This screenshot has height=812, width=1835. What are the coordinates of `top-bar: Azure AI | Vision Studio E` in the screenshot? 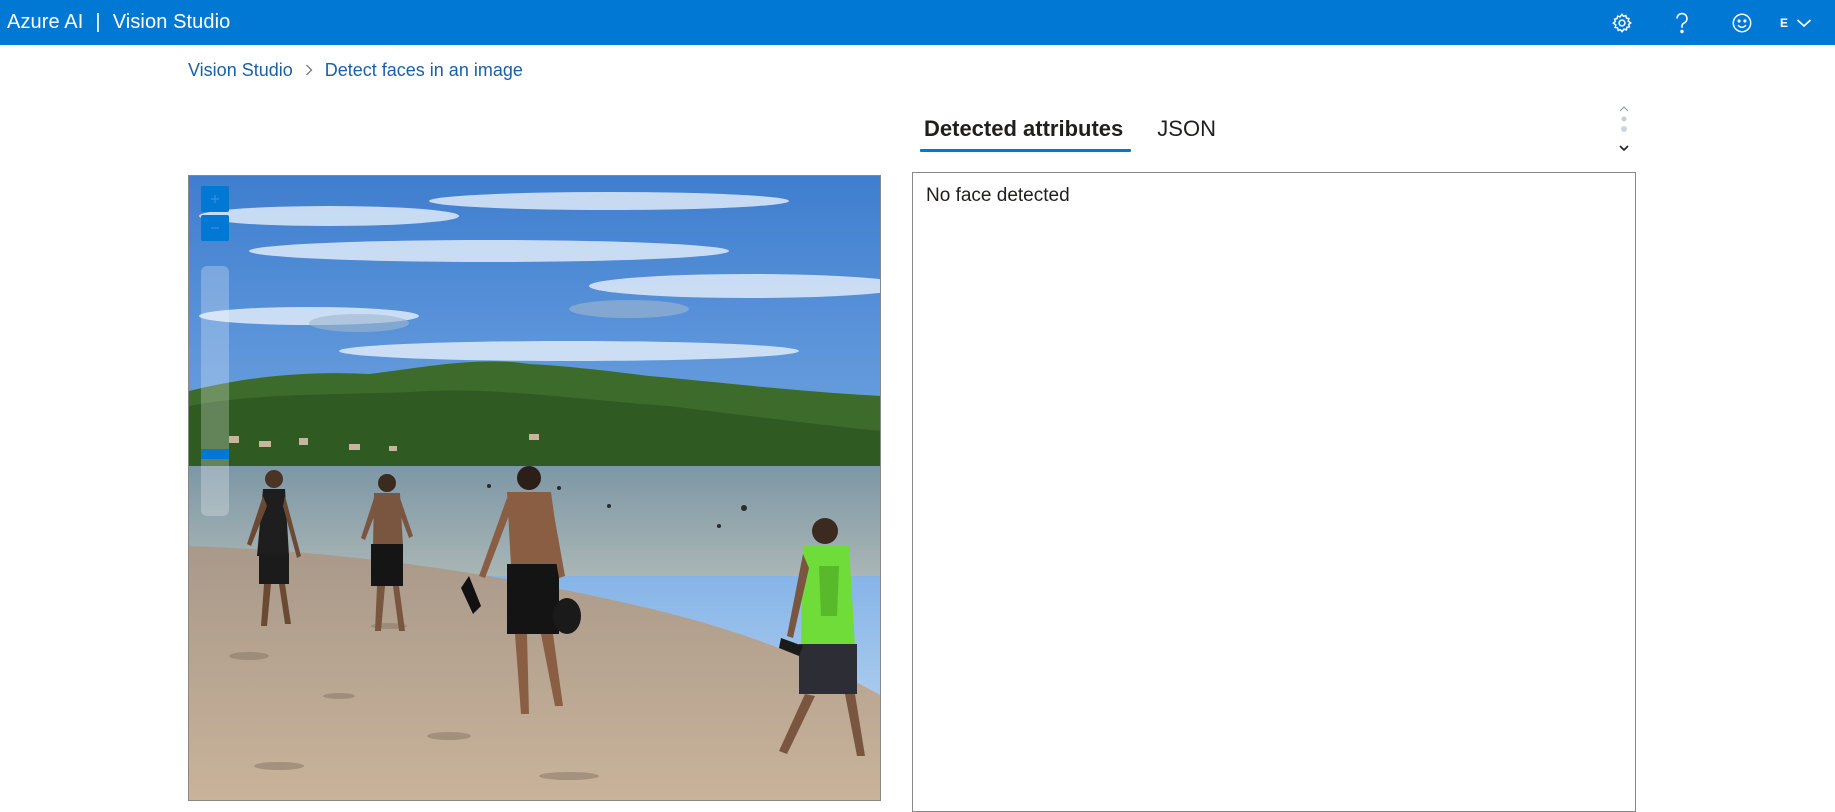 It's located at (917, 22).